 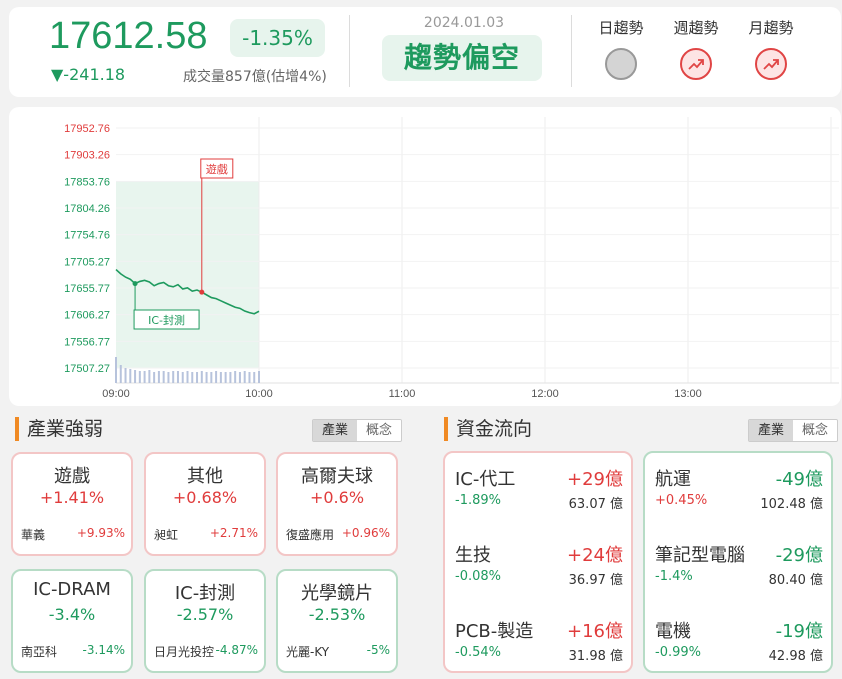 What do you see at coordinates (59, 429) in the screenshot?
I see `industry-title: 產業強弱` at bounding box center [59, 429].